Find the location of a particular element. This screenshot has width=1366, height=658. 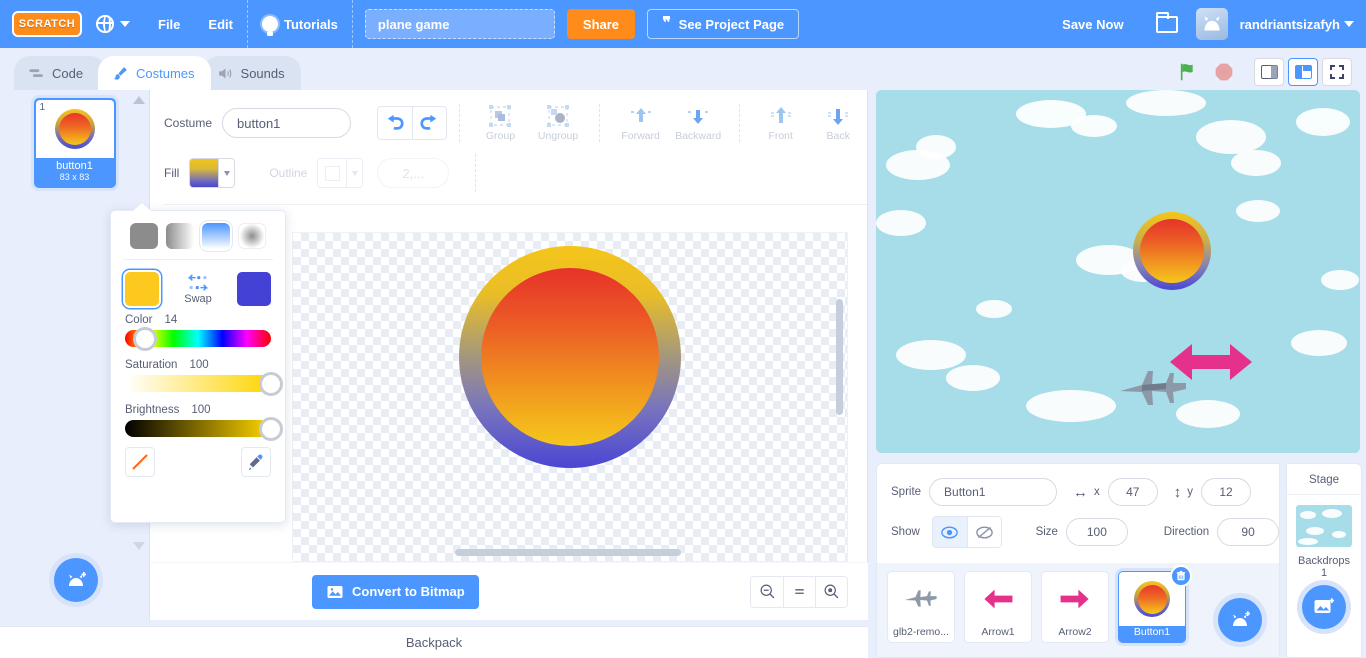

horizontal-gradient-button is located at coordinates (180, 236).